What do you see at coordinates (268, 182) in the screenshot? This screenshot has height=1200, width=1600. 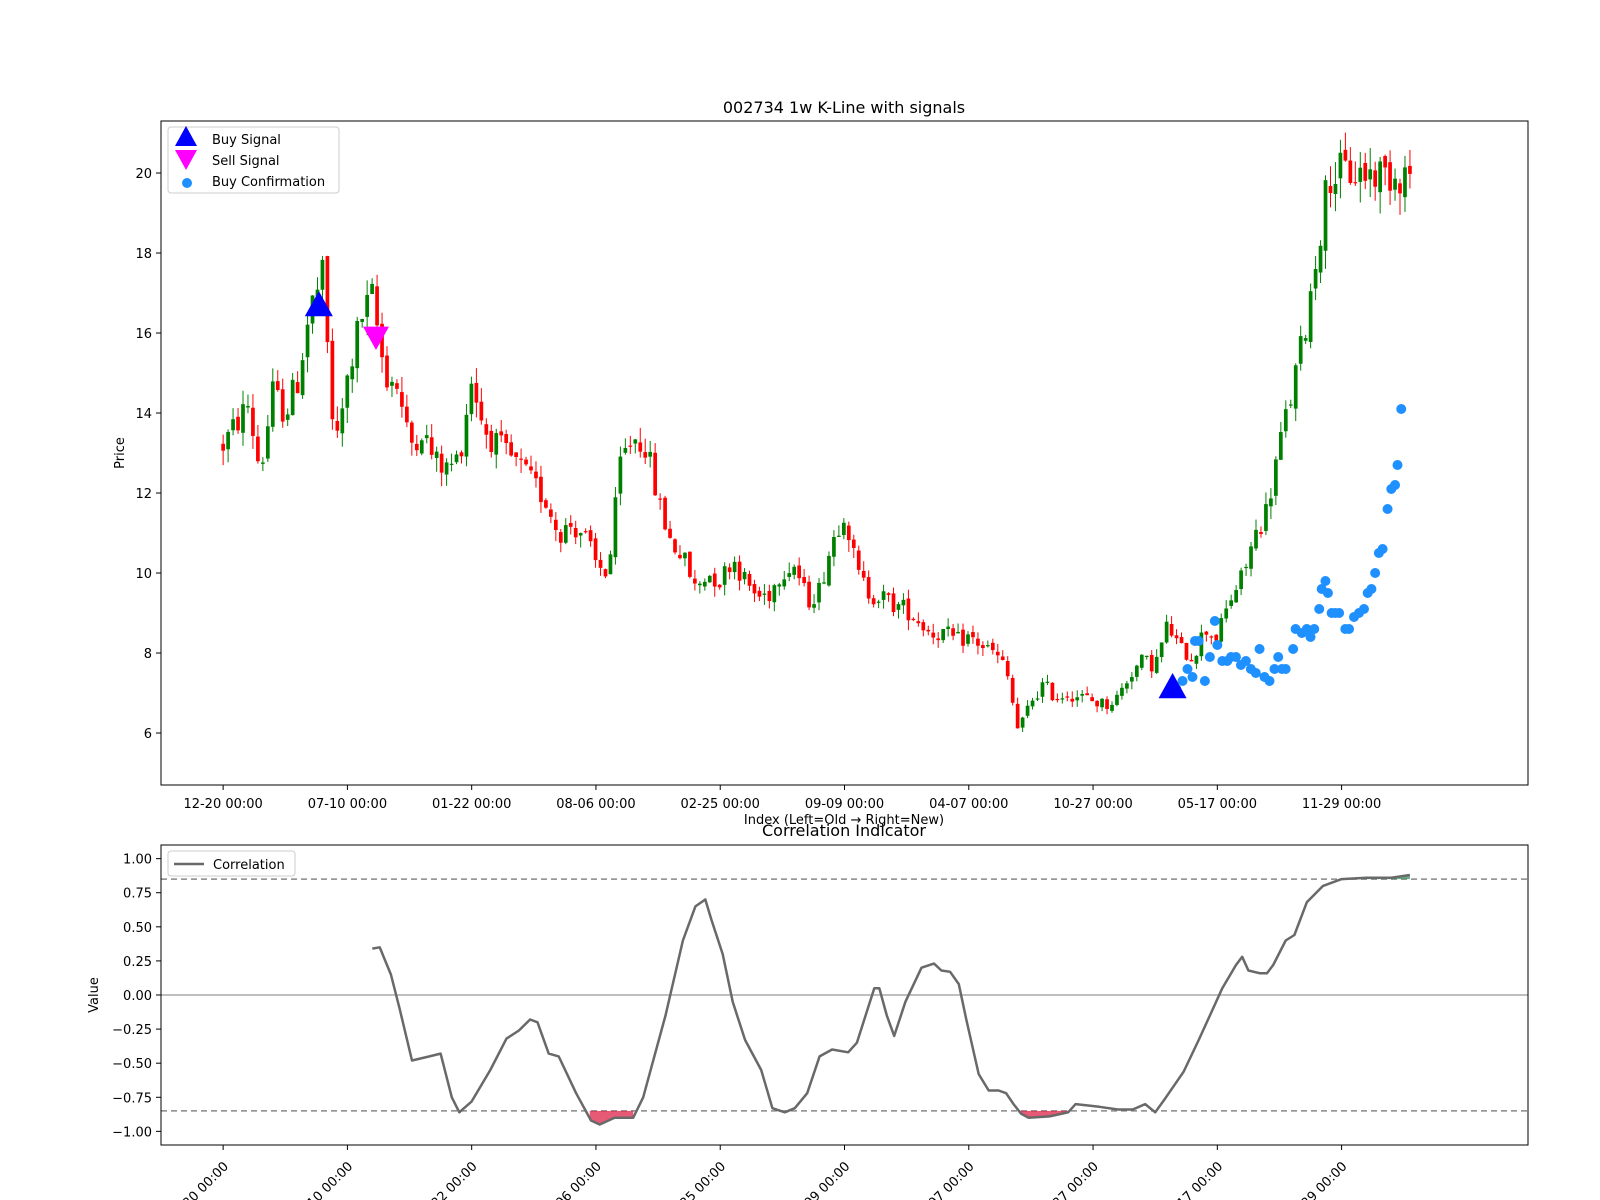 I see `legend-label-buy-confirmation: Buy Confirmation` at bounding box center [268, 182].